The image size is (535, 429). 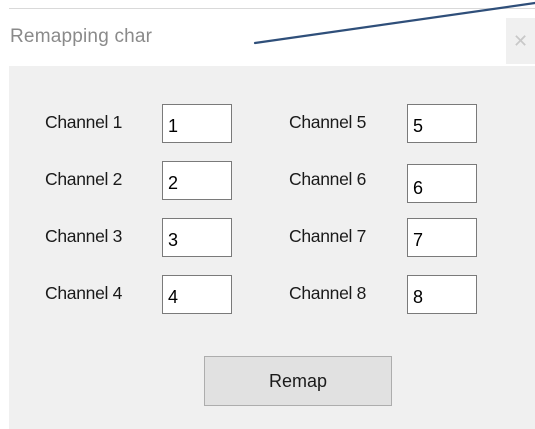 What do you see at coordinates (328, 293) in the screenshot?
I see `channel-8-label: Channel 8` at bounding box center [328, 293].